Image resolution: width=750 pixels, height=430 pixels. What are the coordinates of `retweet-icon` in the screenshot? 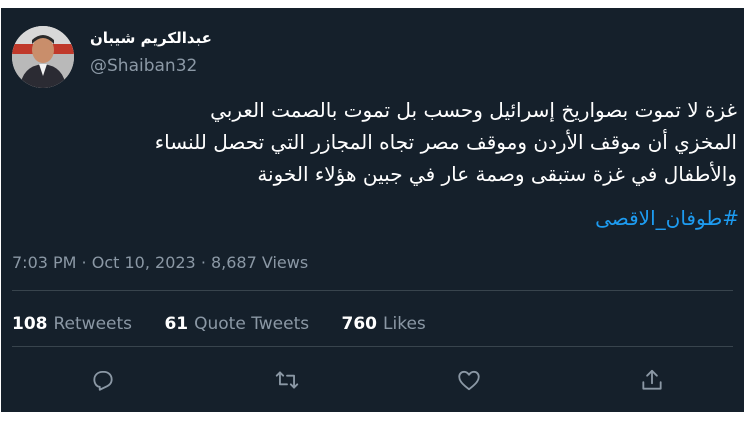 It's located at (287, 380).